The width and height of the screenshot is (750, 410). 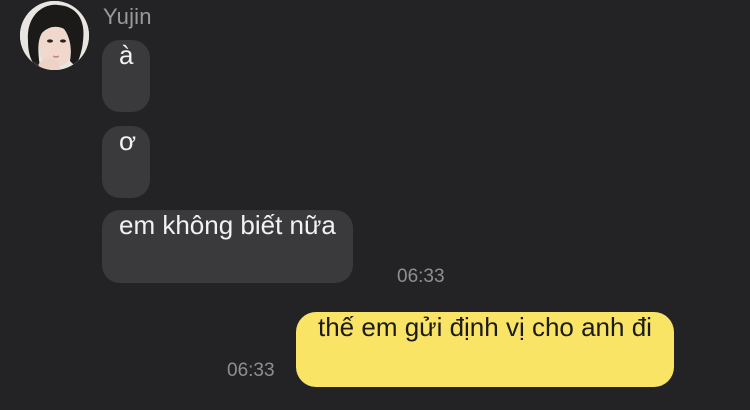 I want to click on message-bubble-outgoing: thế em gửi định vị cho anh đi, so click(x=485, y=349).